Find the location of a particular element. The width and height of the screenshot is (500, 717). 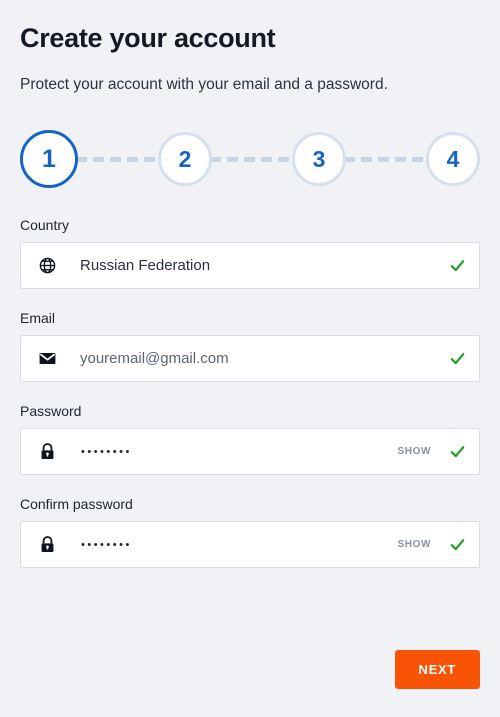

step-3: 3 is located at coordinates (319, 159).